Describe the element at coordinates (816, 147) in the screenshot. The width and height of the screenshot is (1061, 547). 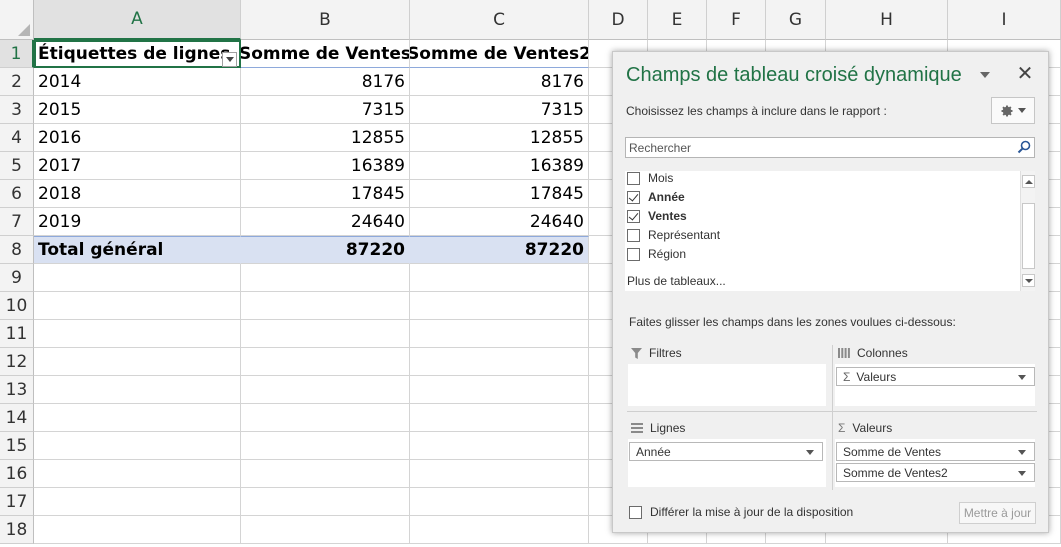
I see `field-search-input` at that location.